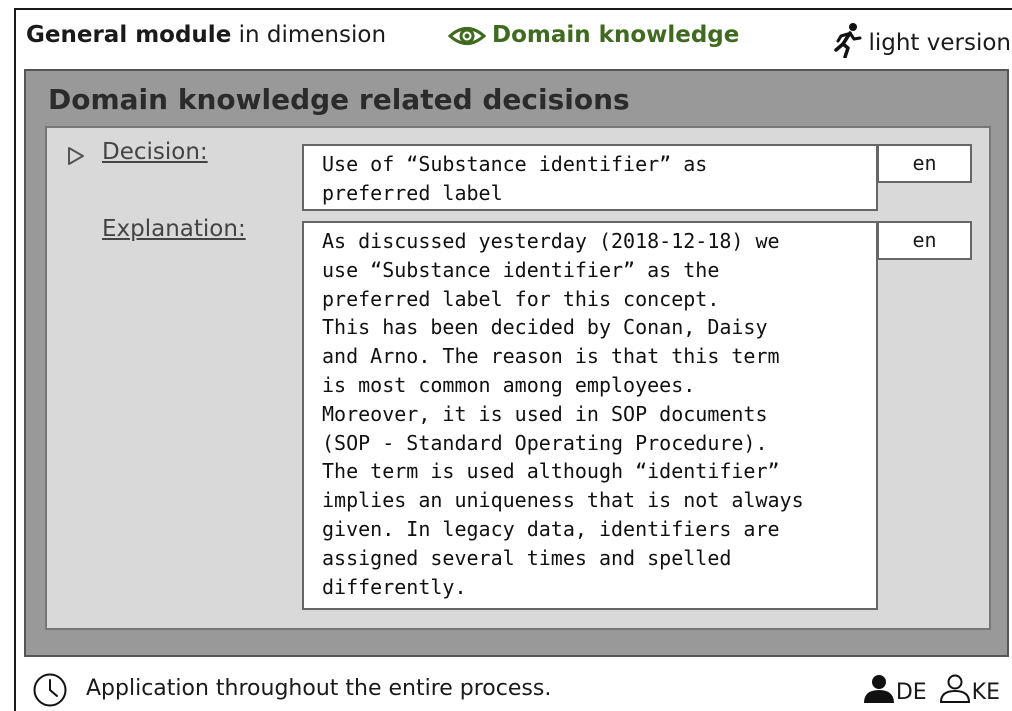 The height and width of the screenshot is (711, 1012). I want to click on triangle-right-icon, so click(76, 156).